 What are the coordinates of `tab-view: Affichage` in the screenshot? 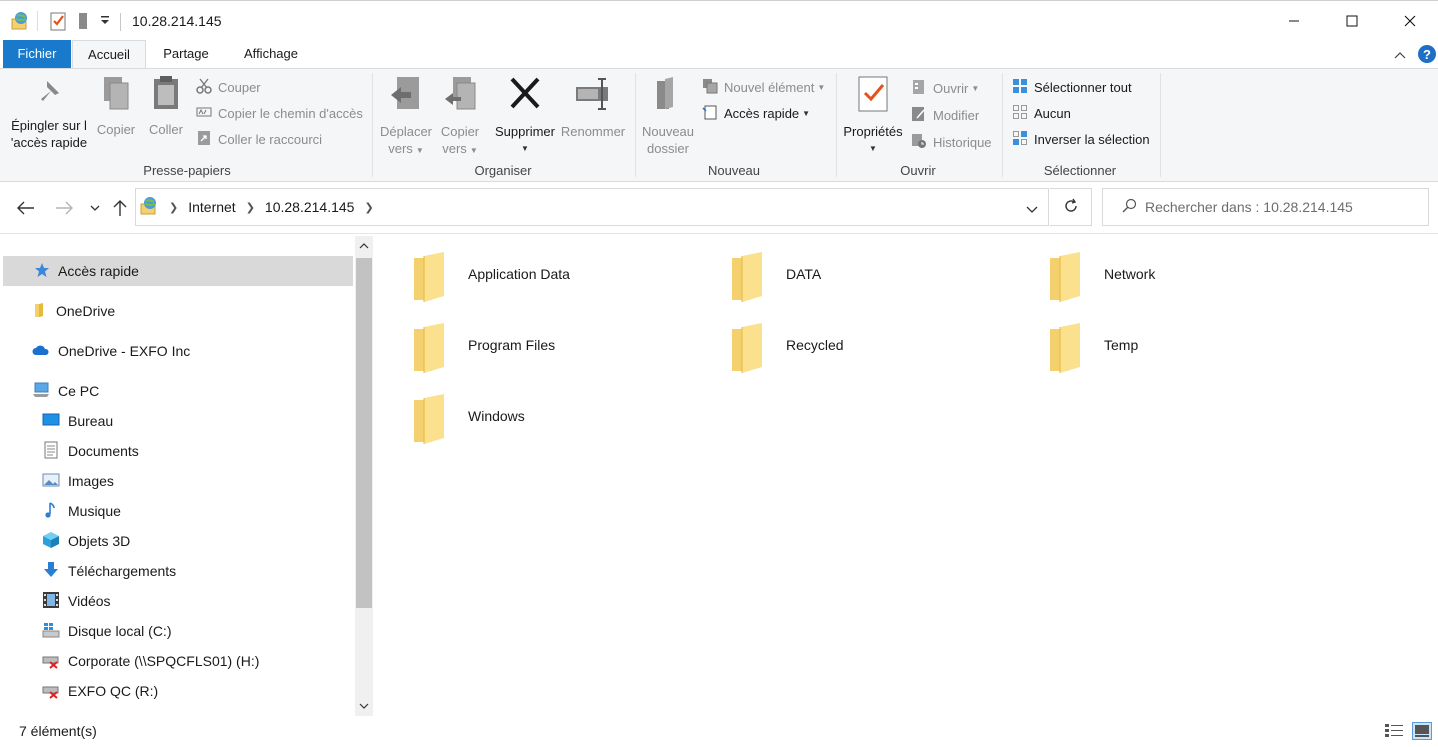 It's located at (271, 54).